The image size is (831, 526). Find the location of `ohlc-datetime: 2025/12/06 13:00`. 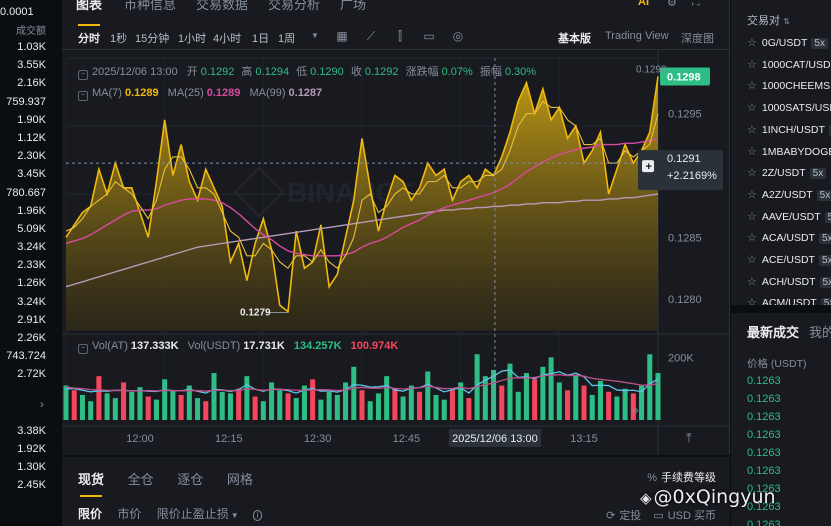

ohlc-datetime: 2025/12/06 13:00 is located at coordinates (135, 72).